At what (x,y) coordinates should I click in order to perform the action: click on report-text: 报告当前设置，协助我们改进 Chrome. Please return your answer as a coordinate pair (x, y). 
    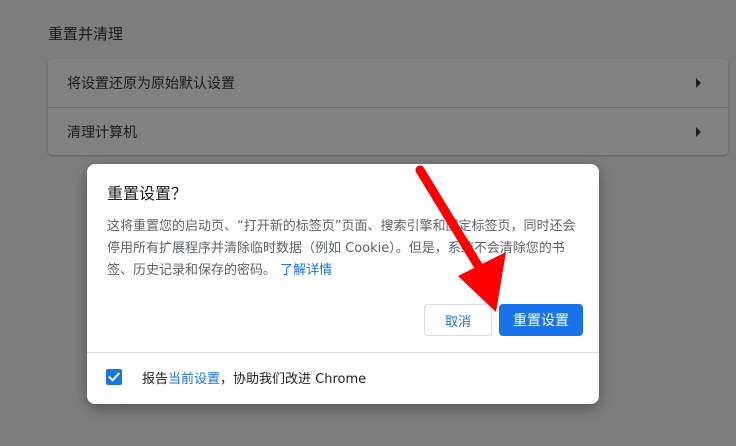
    Looking at the image, I should click on (254, 377).